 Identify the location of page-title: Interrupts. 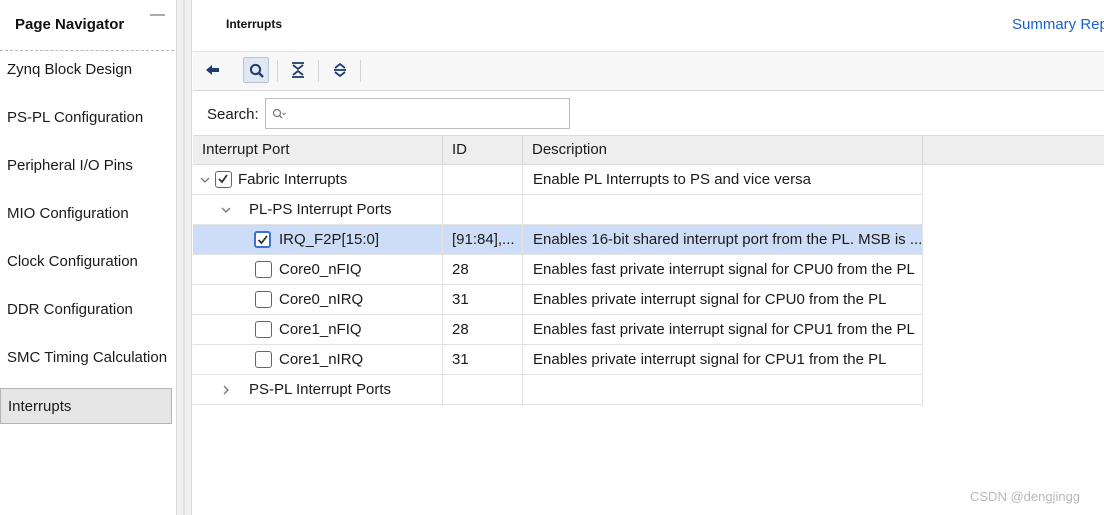
(254, 24).